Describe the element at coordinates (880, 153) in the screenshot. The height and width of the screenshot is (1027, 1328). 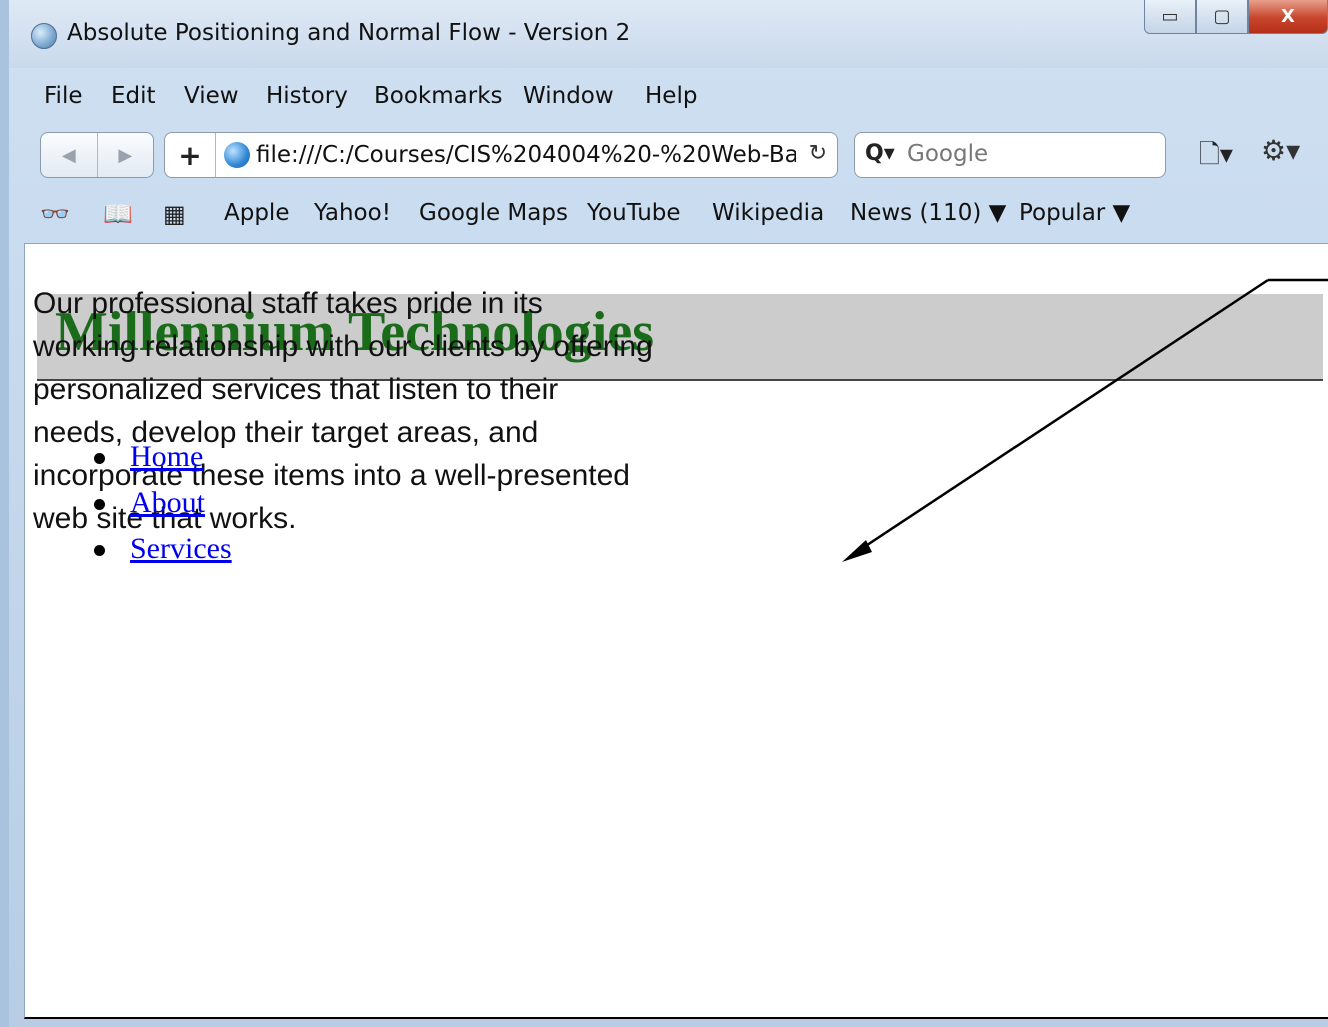
I see `search-icon: Q▾` at that location.